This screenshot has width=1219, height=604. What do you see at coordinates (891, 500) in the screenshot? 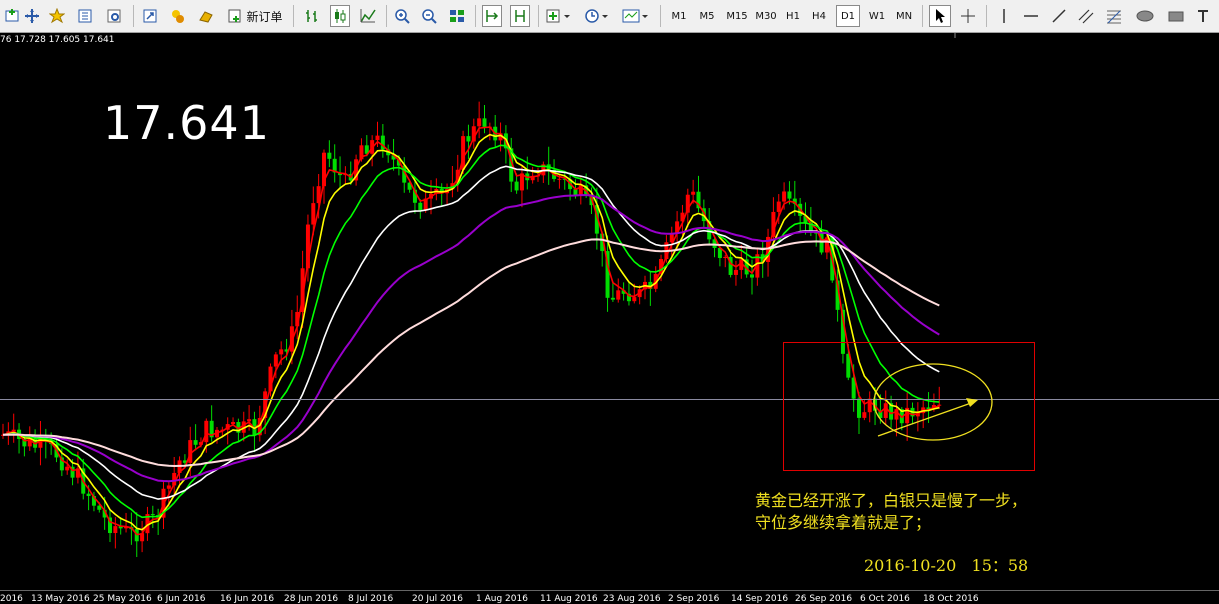
I see `annotation-line-1: 黄金已经开涨了，白银只是慢了一步，` at bounding box center [891, 500].